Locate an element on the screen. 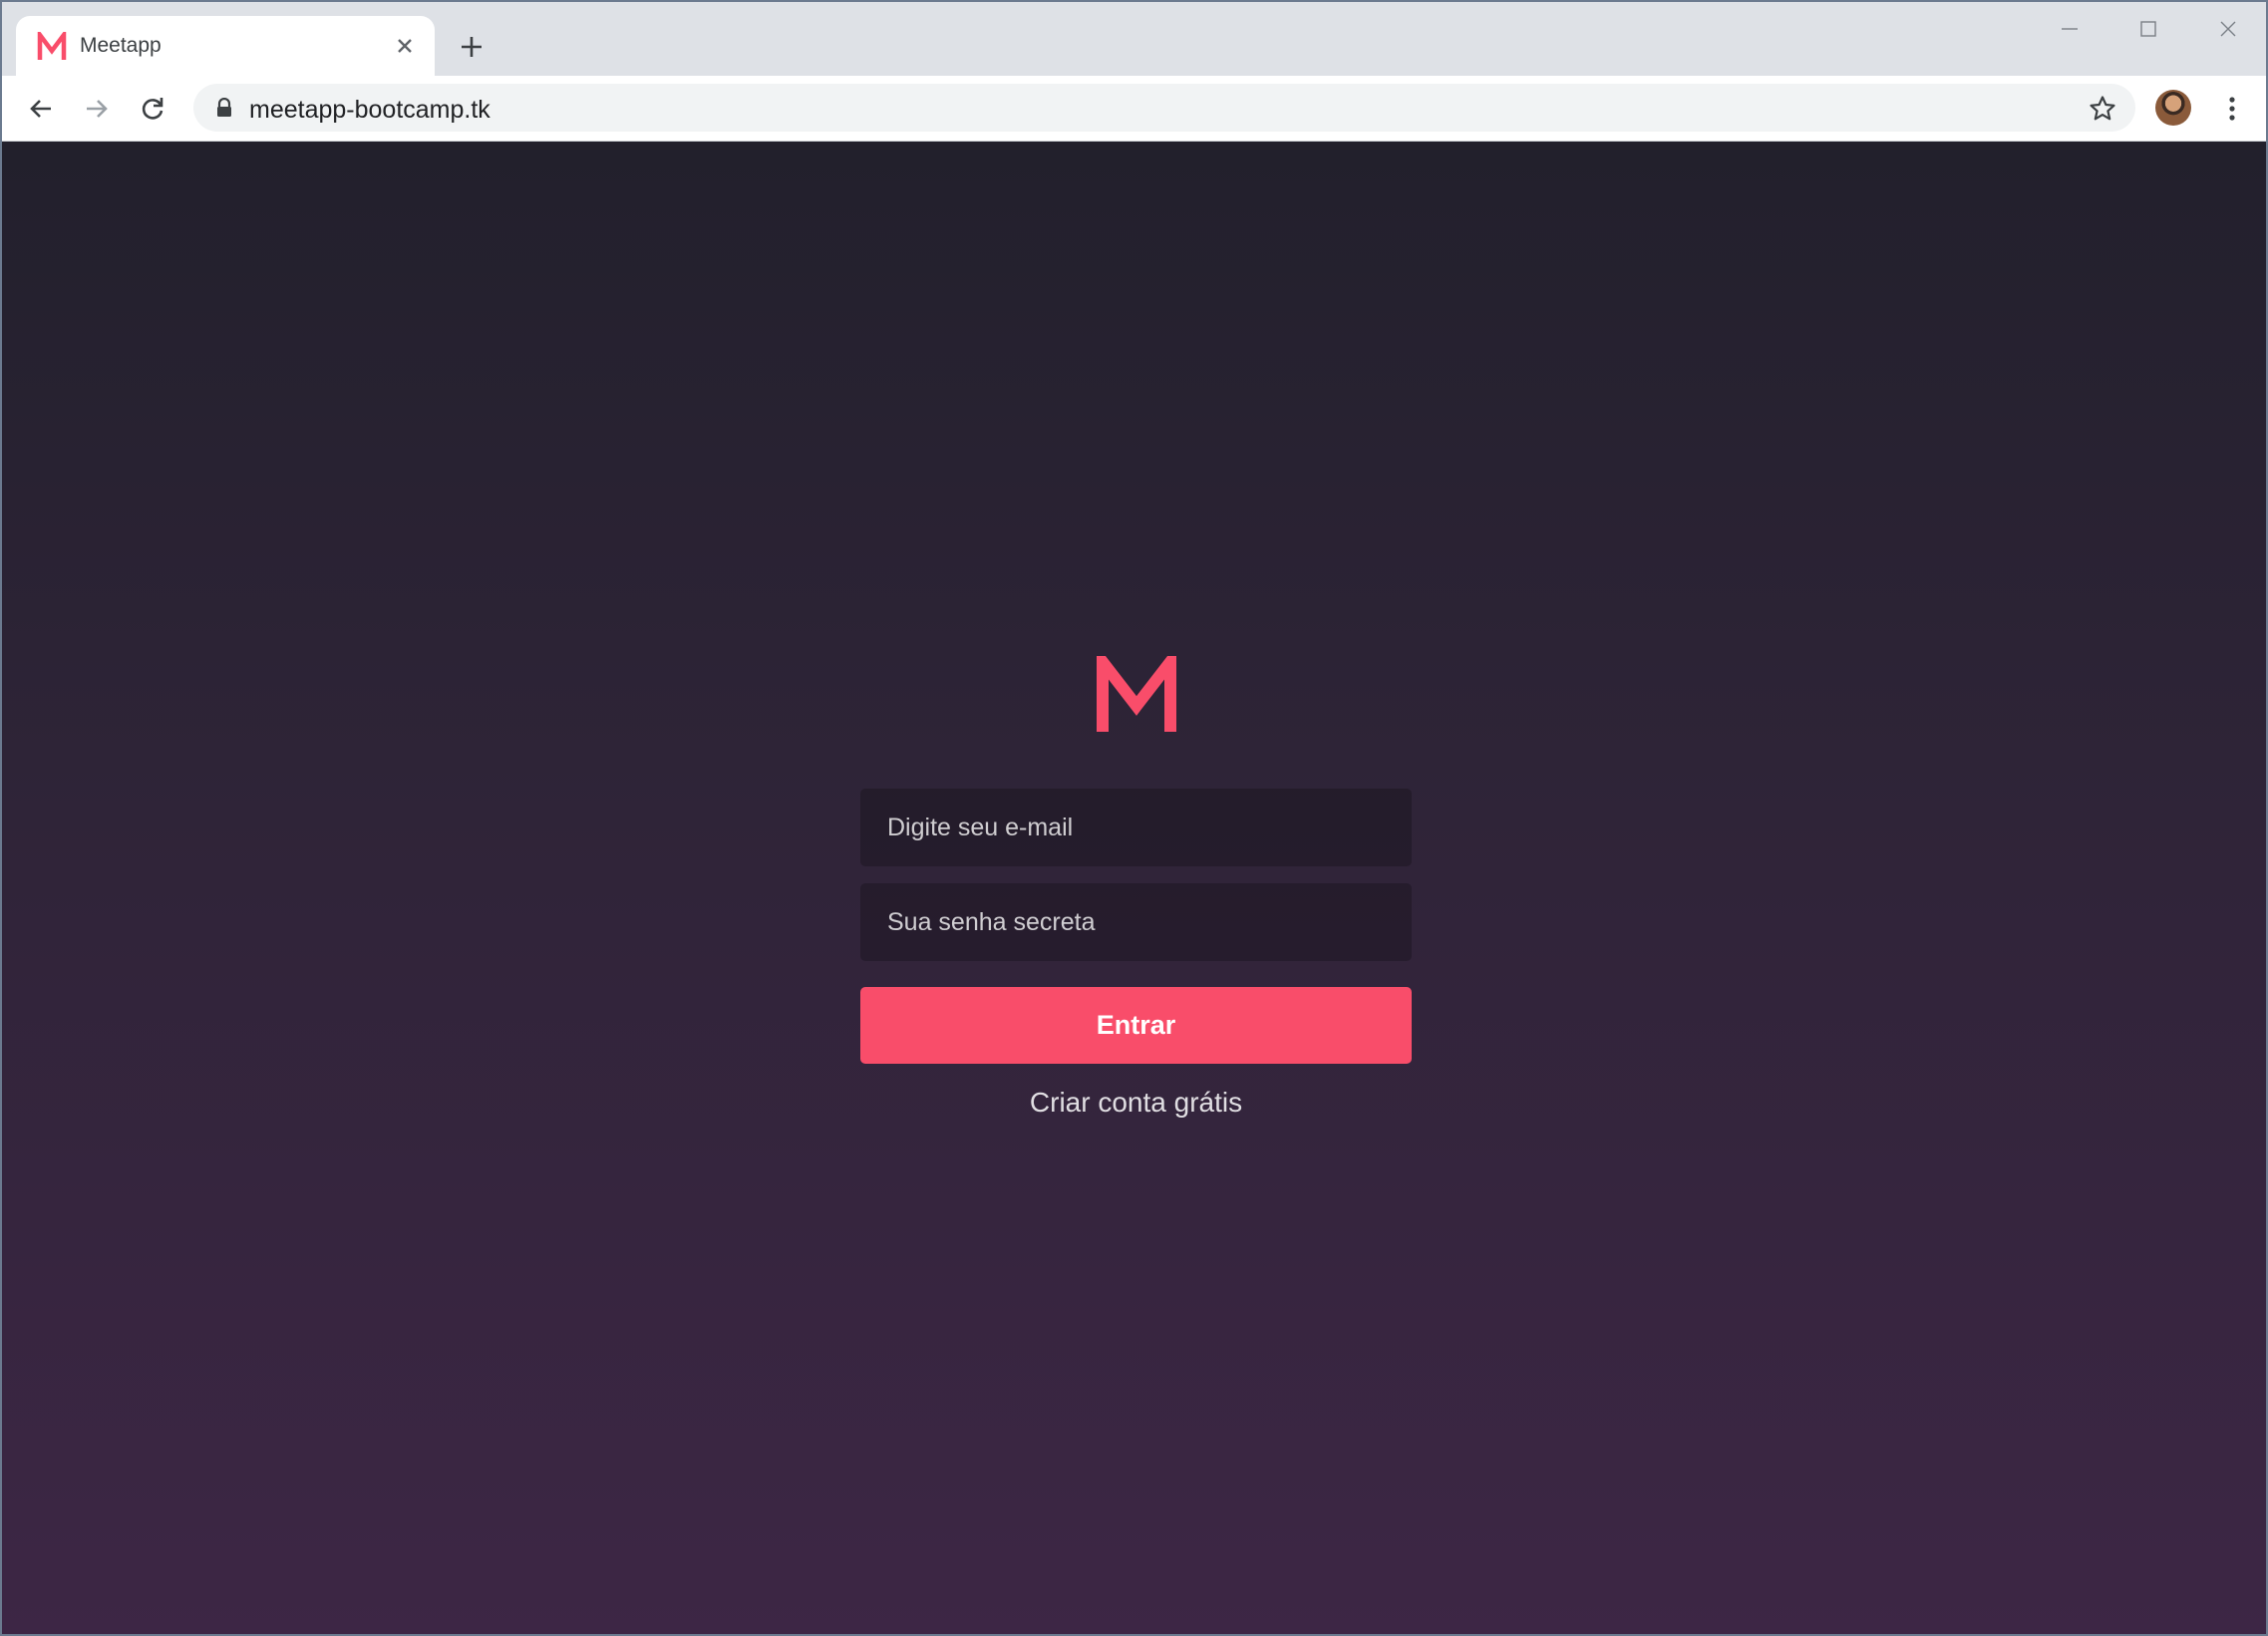  forward-icon is located at coordinates (97, 109).